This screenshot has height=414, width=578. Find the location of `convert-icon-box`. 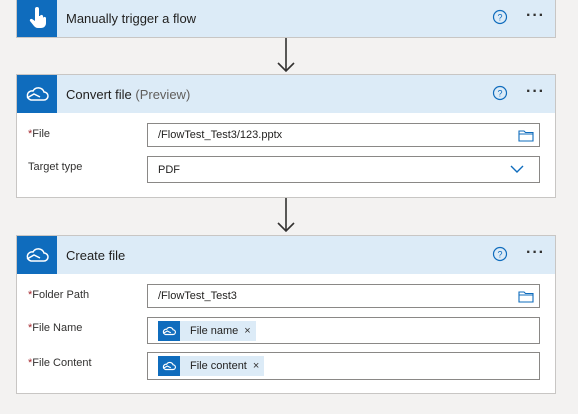

convert-icon-box is located at coordinates (37, 94).